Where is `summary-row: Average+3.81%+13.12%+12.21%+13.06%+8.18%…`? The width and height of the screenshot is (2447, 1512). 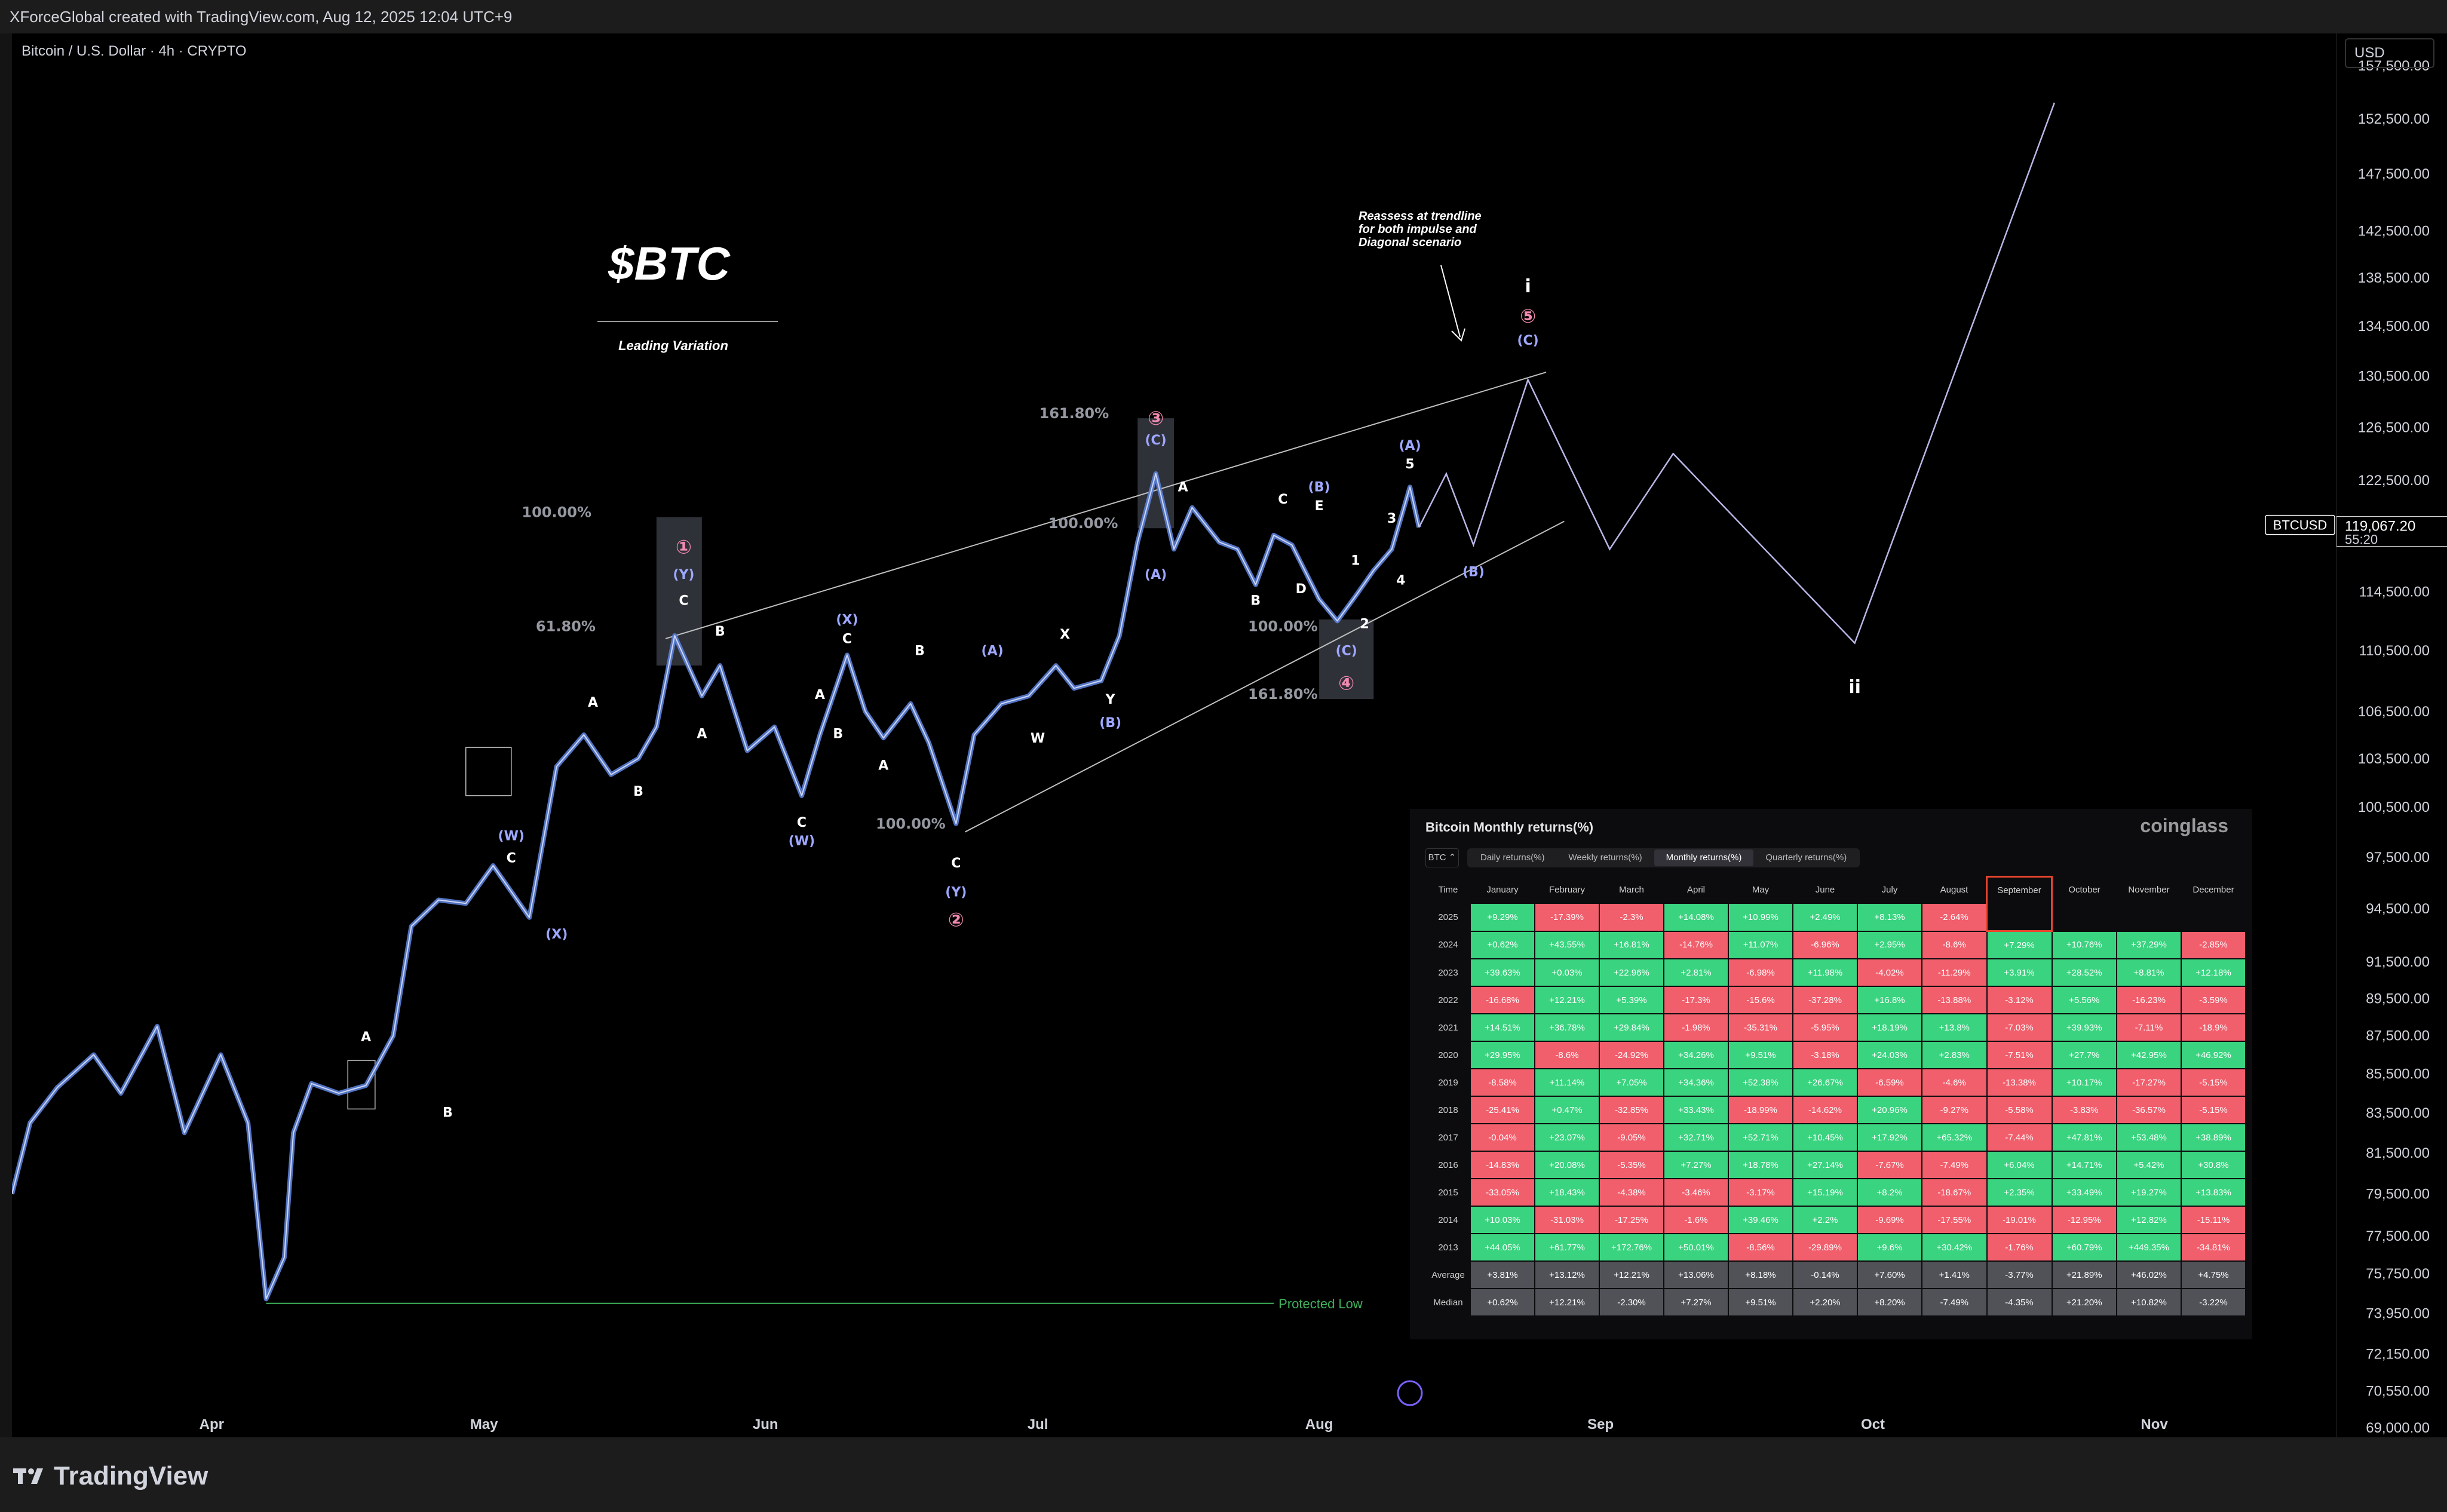
summary-row: Average+3.81%+13.12%+12.21%+13.06%+8.18%… is located at coordinates (1836, 1275).